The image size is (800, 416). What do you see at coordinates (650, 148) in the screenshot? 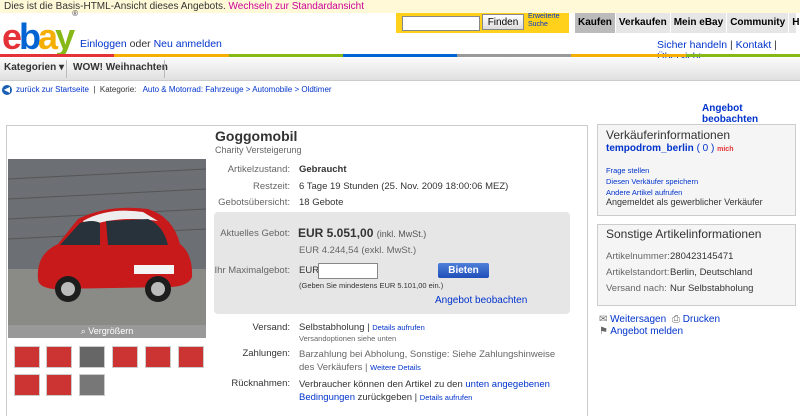
I see `seller-name-link: tempodrom_berlin` at bounding box center [650, 148].